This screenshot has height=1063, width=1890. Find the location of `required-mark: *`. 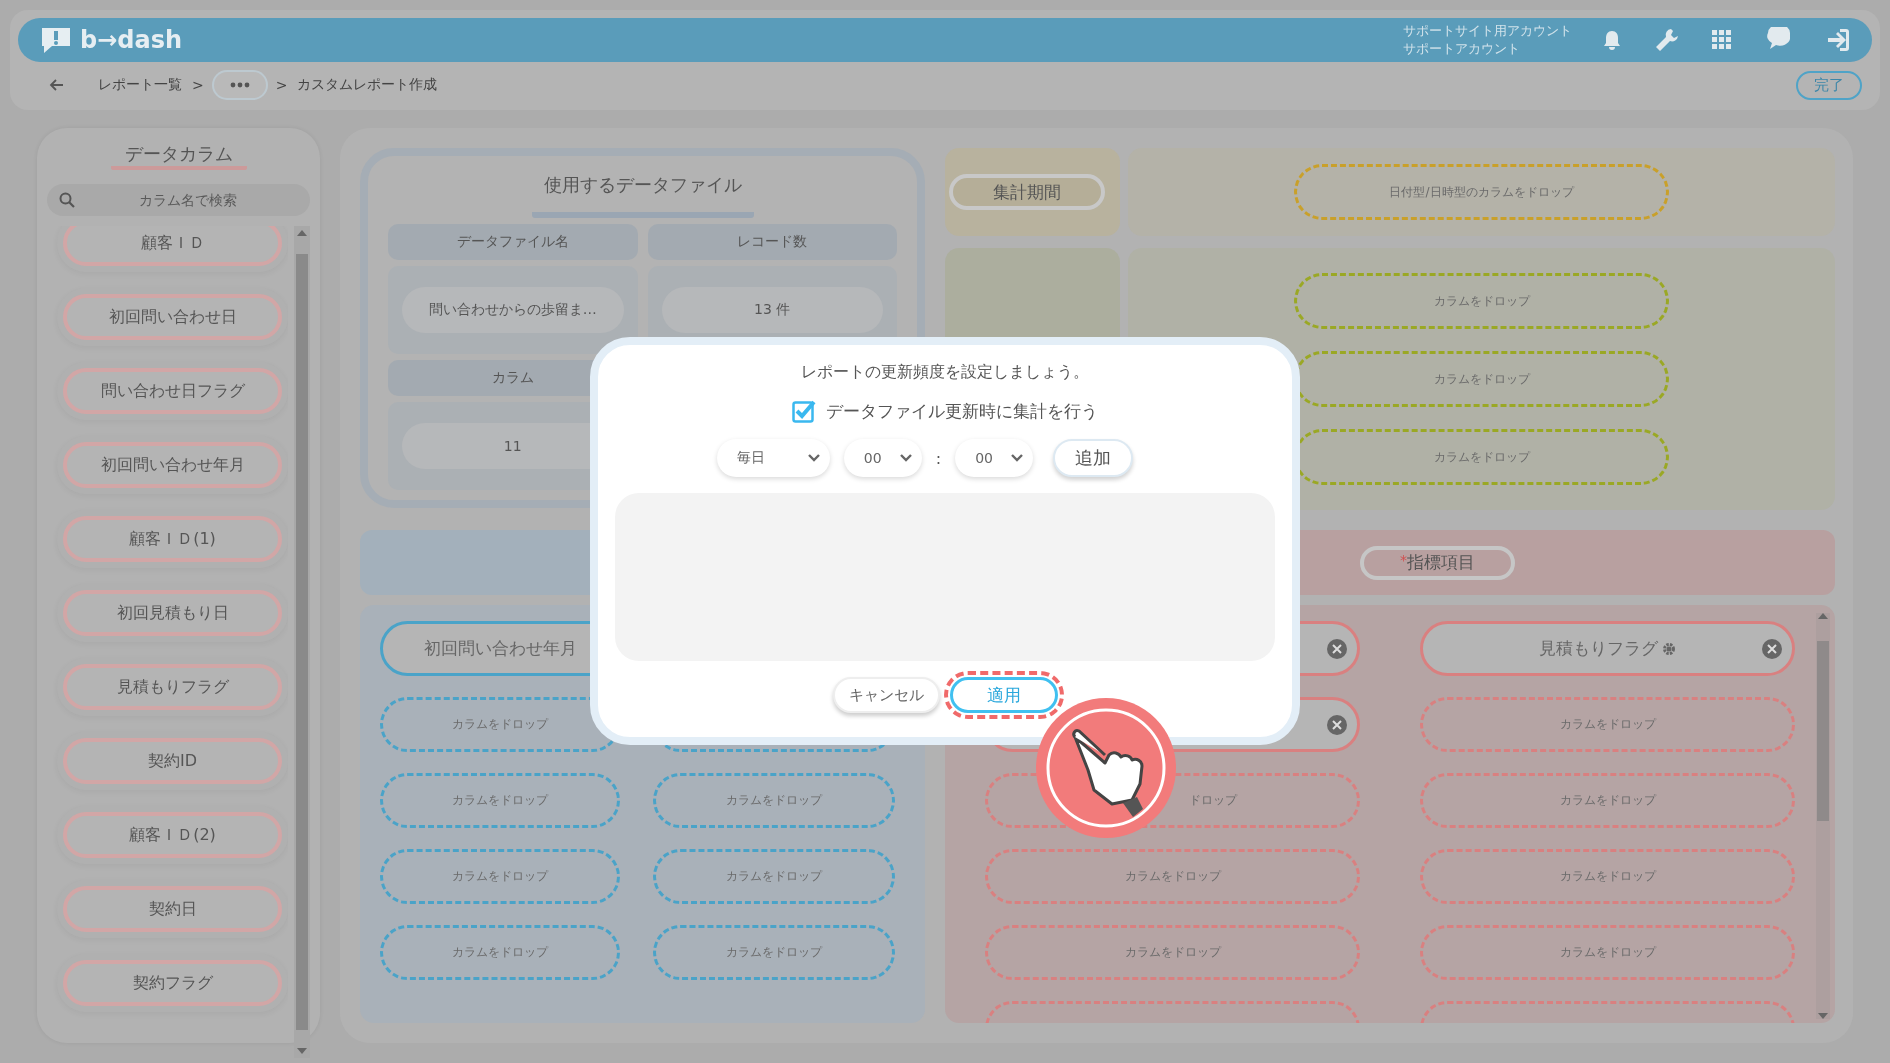

required-mark: * is located at coordinates (1403, 559).